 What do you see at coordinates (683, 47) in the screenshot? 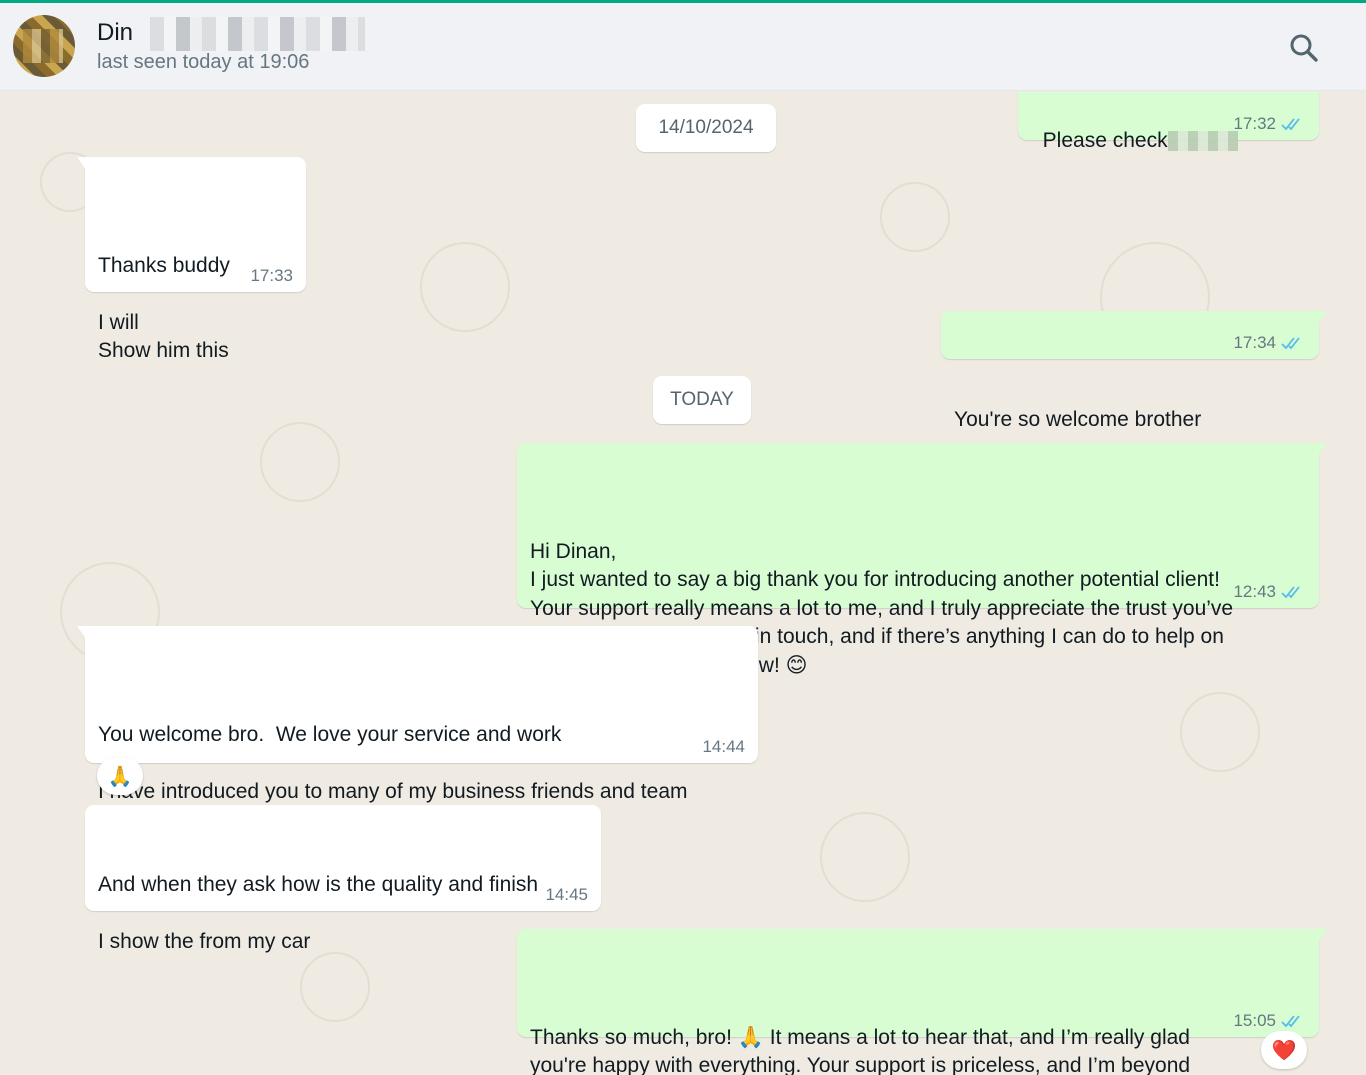
I see `chat-header: Din last seen today at 19:06` at bounding box center [683, 47].